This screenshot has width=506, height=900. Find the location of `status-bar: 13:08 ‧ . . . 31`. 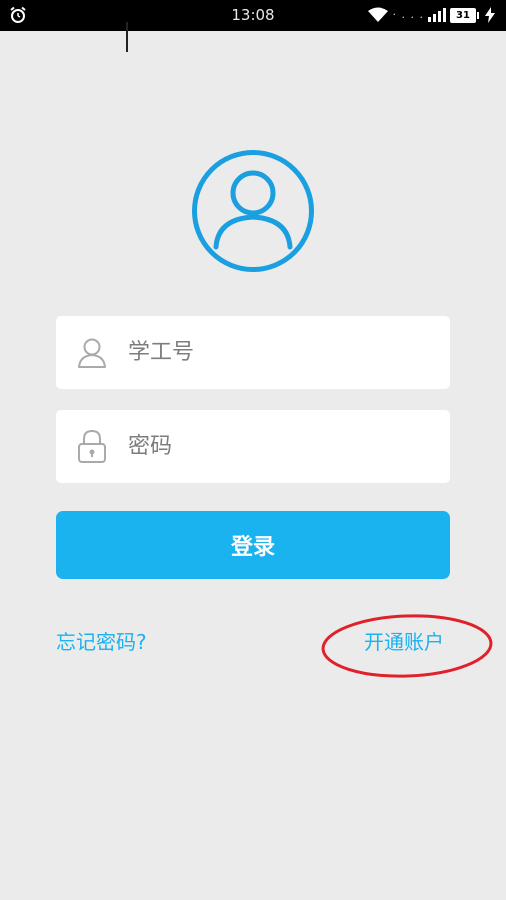

status-bar: 13:08 ‧ . . . 31 is located at coordinates (253, 15).